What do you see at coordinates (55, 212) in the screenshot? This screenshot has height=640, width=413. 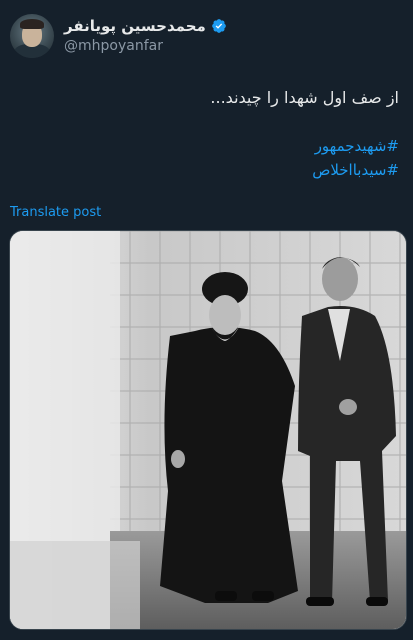 I see `translate-post-link: Translate post` at bounding box center [55, 212].